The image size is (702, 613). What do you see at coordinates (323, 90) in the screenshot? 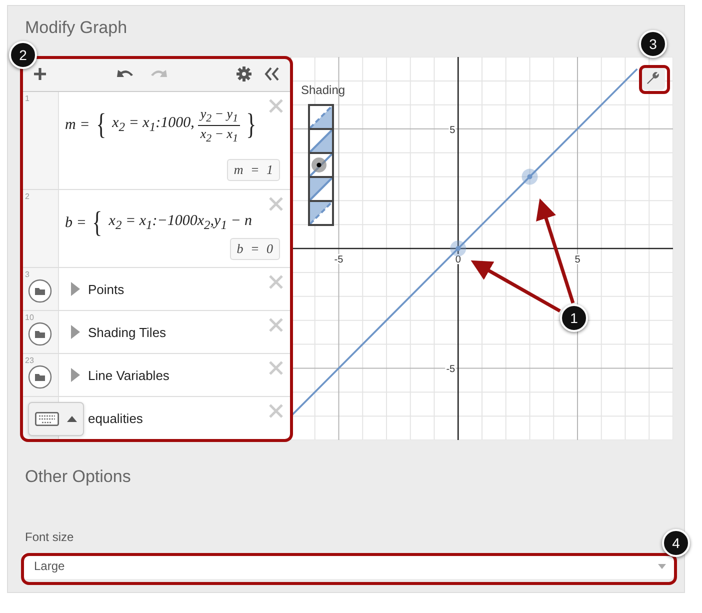
I see `legend-title: Shading` at bounding box center [323, 90].